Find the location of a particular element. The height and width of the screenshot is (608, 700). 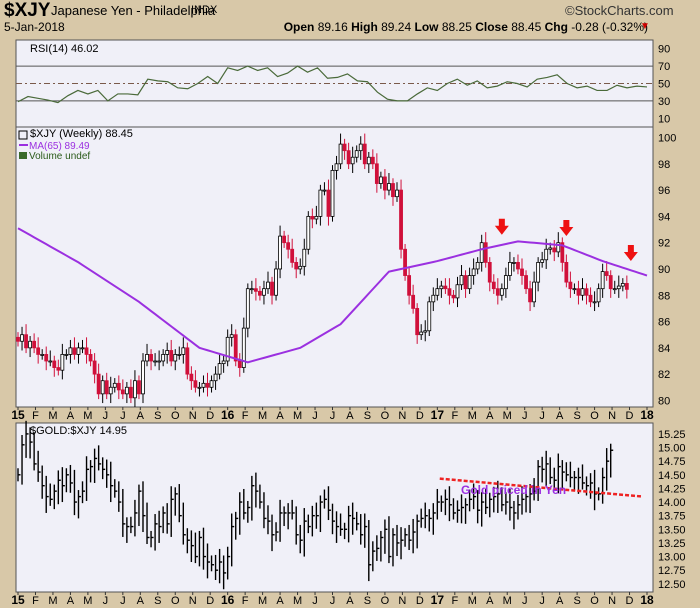

price-y-tick: 80 is located at coordinates (664, 401).